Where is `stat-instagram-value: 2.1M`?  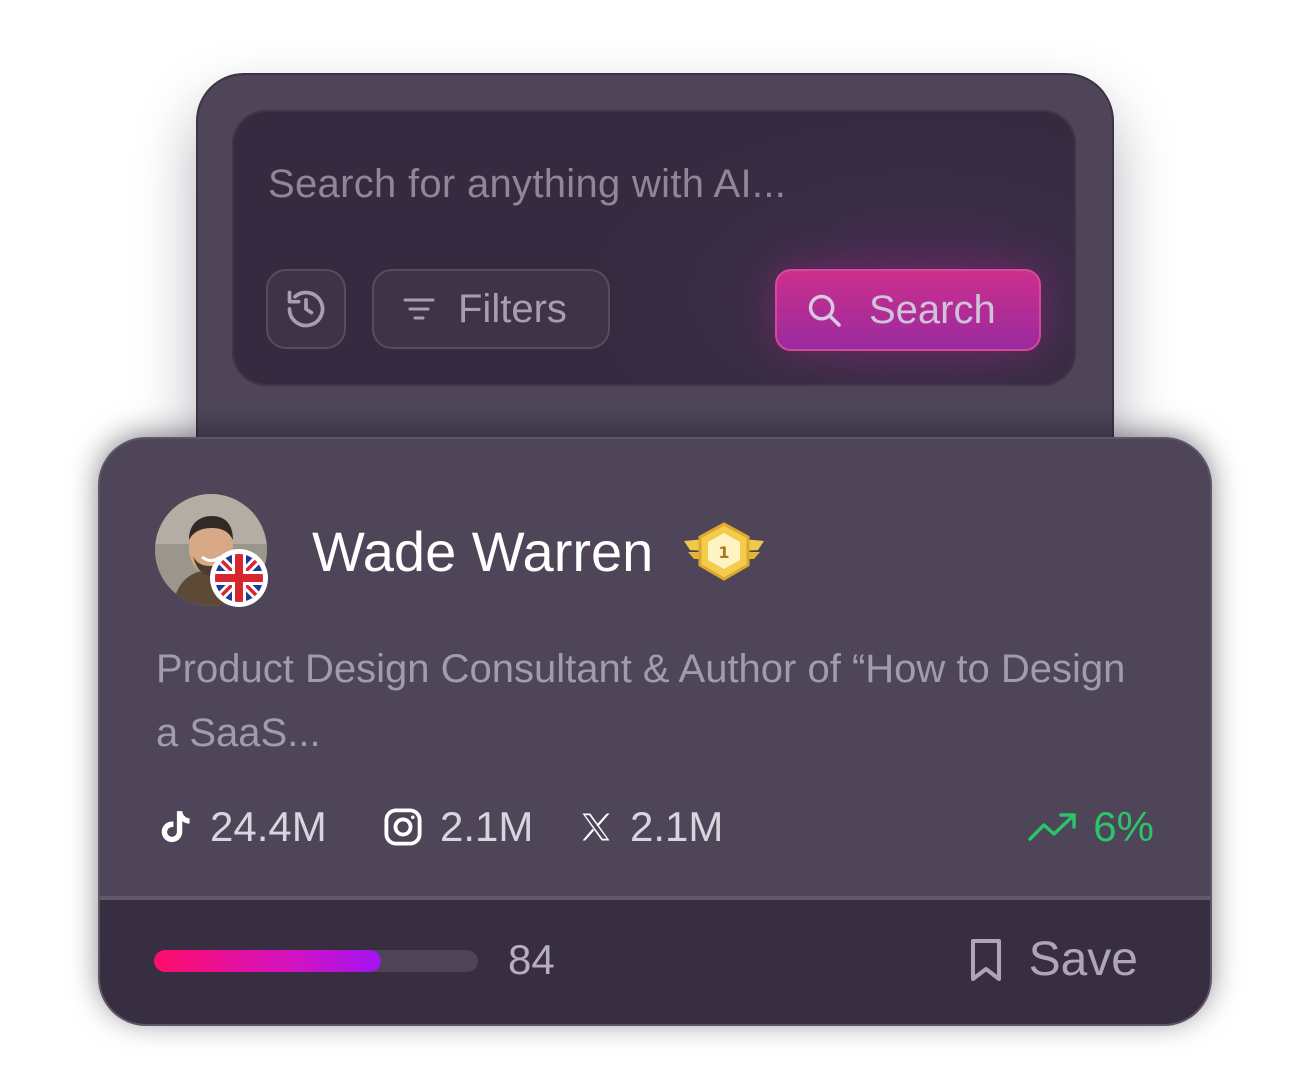 stat-instagram-value: 2.1M is located at coordinates (487, 826).